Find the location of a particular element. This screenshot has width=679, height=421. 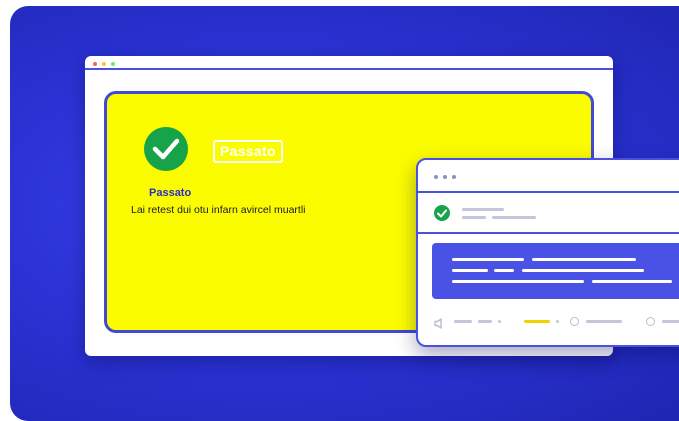

media-controls is located at coordinates (548, 322).